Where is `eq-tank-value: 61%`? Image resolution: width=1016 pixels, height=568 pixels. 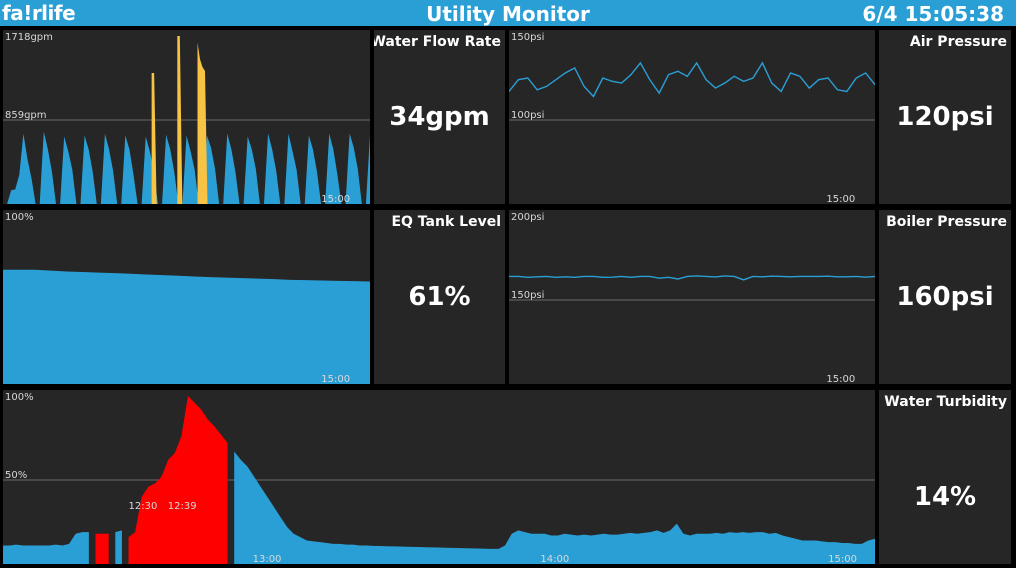
eq-tank-value: 61% is located at coordinates (439, 297).